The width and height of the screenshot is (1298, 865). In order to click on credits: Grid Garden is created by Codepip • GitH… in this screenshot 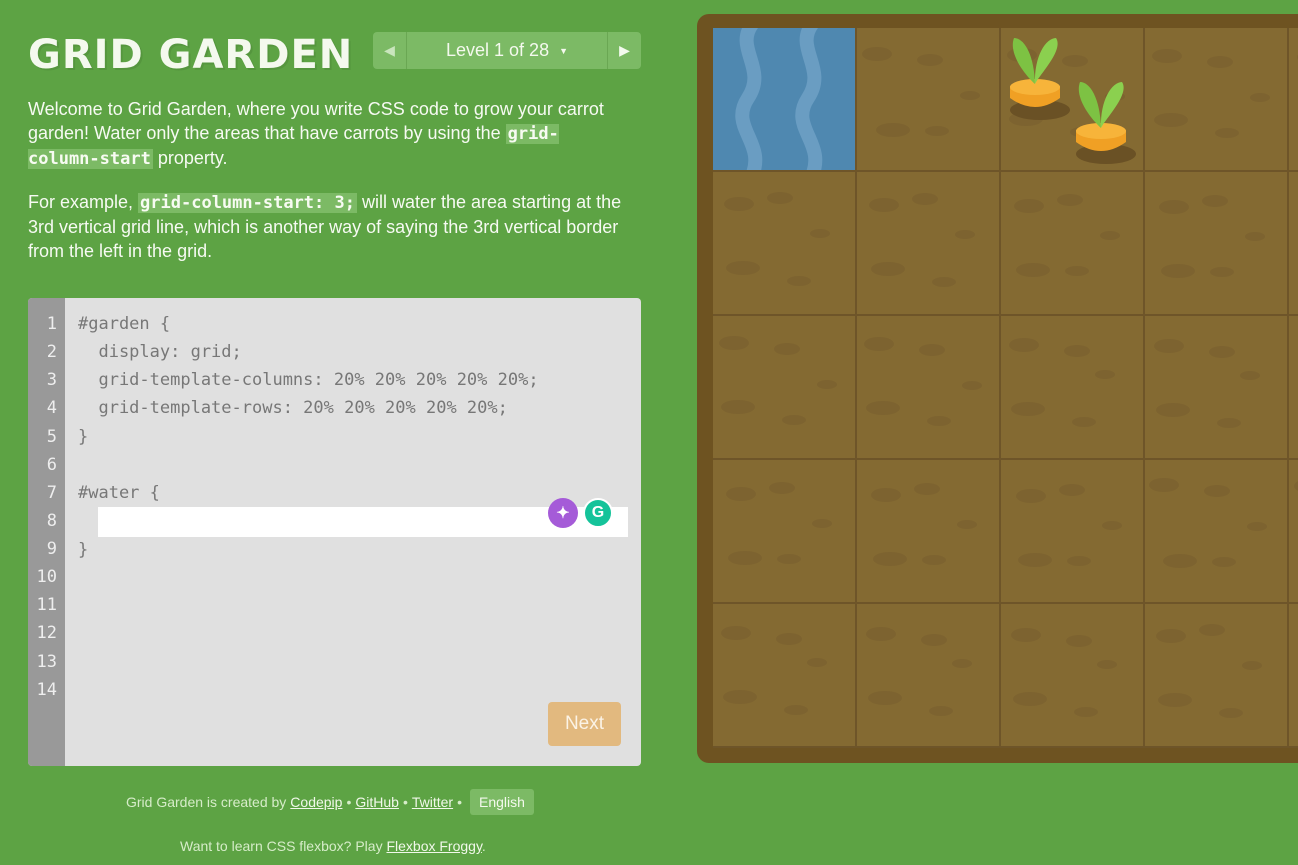, I will do `click(330, 802)`.